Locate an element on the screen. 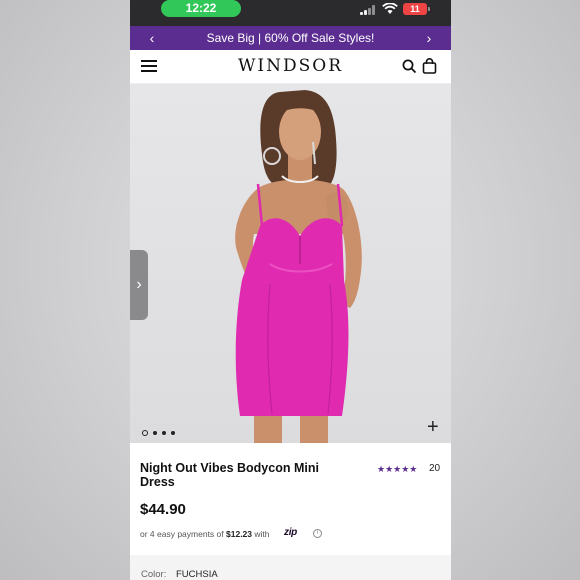 This screenshot has width=580, height=580. promo-text: Save Big | 60% Off Sale Styles! is located at coordinates (291, 38).